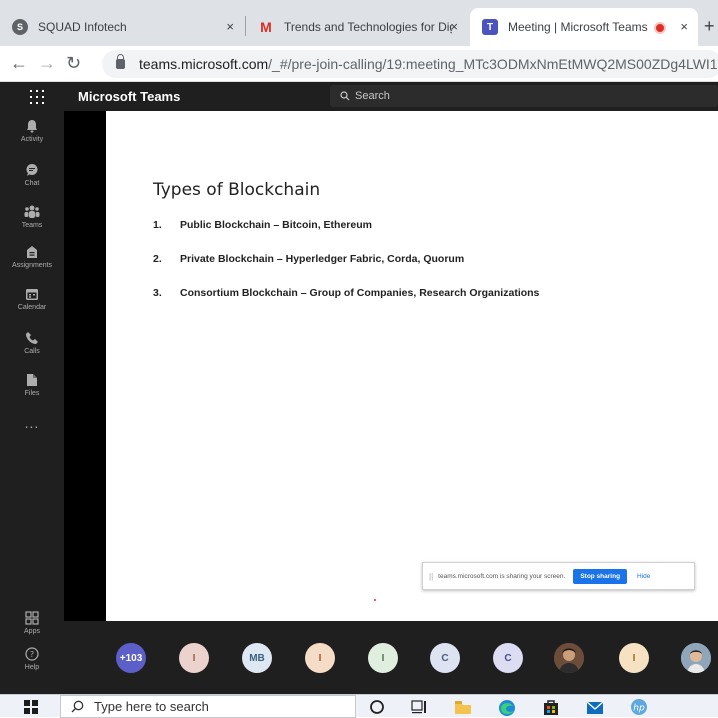 The image size is (718, 718). Describe the element at coordinates (490, 27) in the screenshot. I see `teams-icon: T` at that location.